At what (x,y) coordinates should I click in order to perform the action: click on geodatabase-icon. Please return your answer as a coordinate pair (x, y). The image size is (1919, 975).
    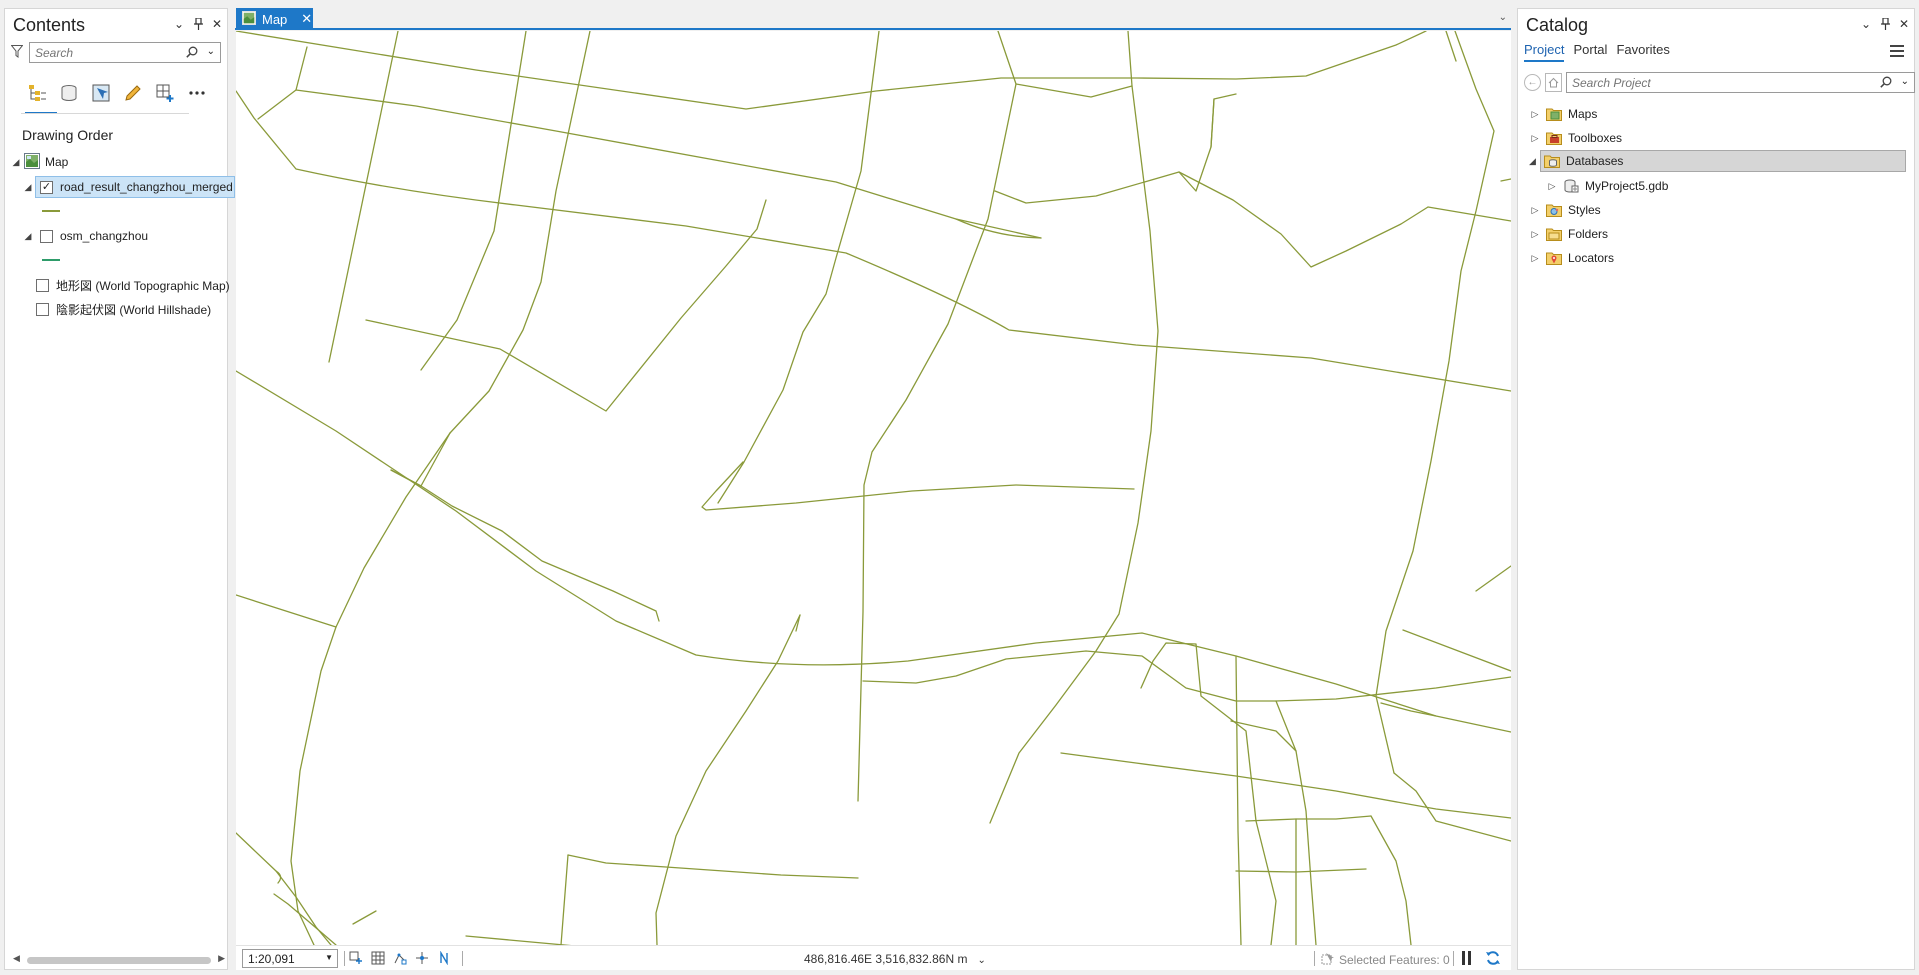
    Looking at the image, I should click on (1571, 186).